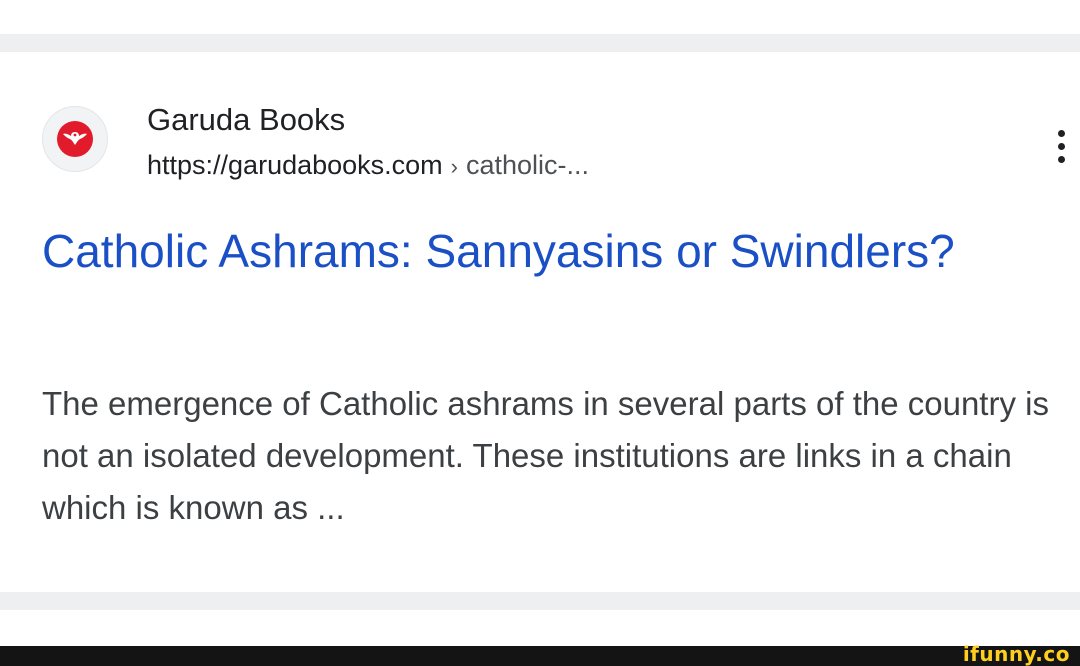  Describe the element at coordinates (540, 43) in the screenshot. I see `section-divider-top` at that location.